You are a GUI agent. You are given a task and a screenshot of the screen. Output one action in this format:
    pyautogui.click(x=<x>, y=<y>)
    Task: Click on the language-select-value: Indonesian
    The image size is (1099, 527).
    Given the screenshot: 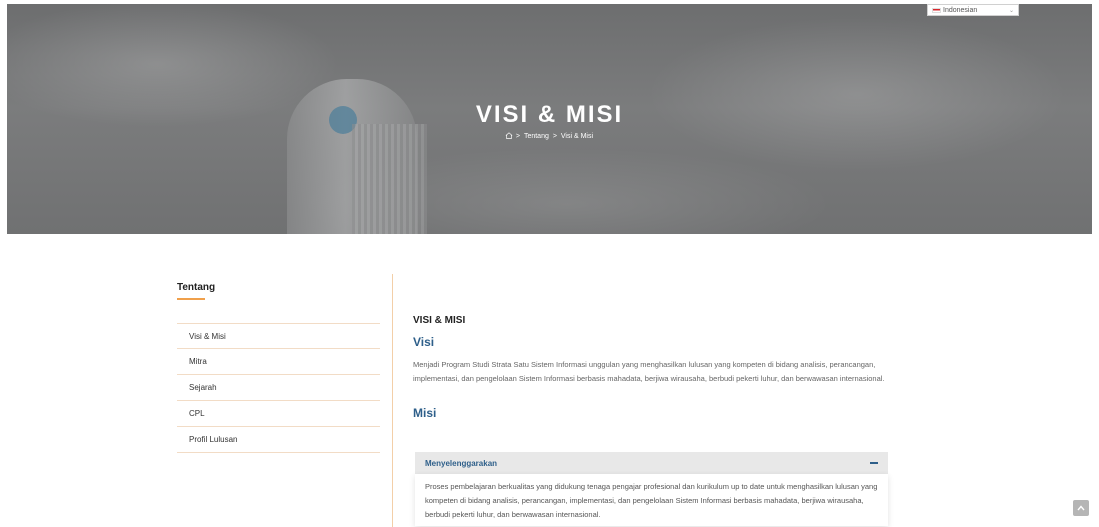 What is the action you would take?
    pyautogui.click(x=960, y=10)
    